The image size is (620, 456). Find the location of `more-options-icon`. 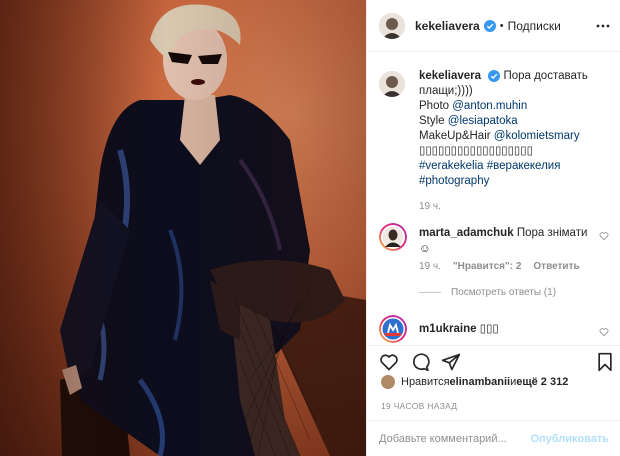

more-options-icon is located at coordinates (603, 26).